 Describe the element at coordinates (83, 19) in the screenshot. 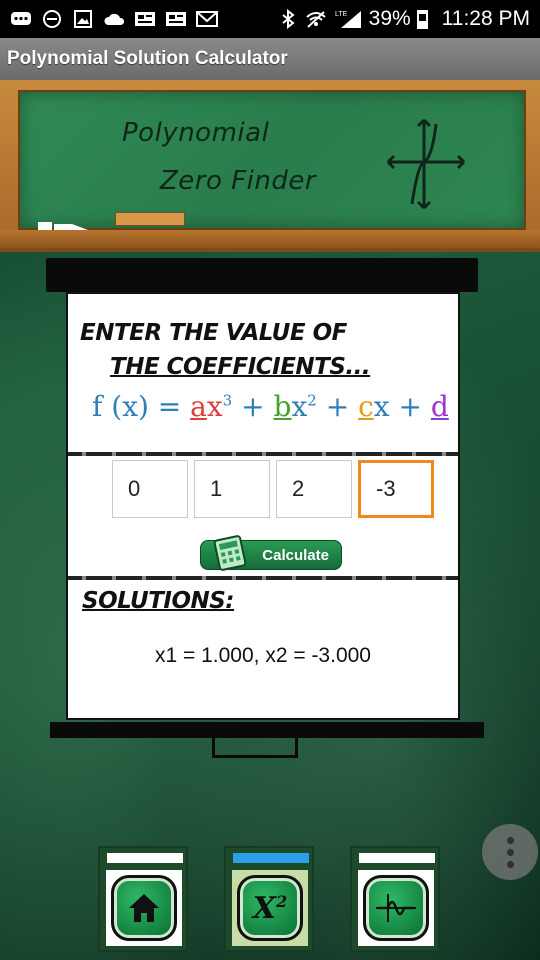

I see `image-icon` at that location.